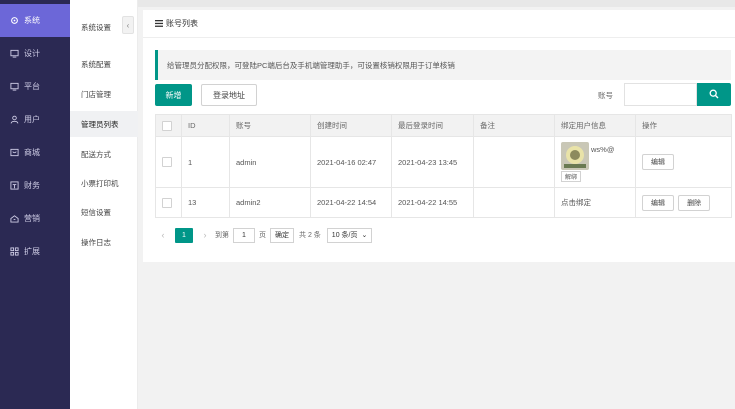  I want to click on current-page: 1, so click(184, 235).